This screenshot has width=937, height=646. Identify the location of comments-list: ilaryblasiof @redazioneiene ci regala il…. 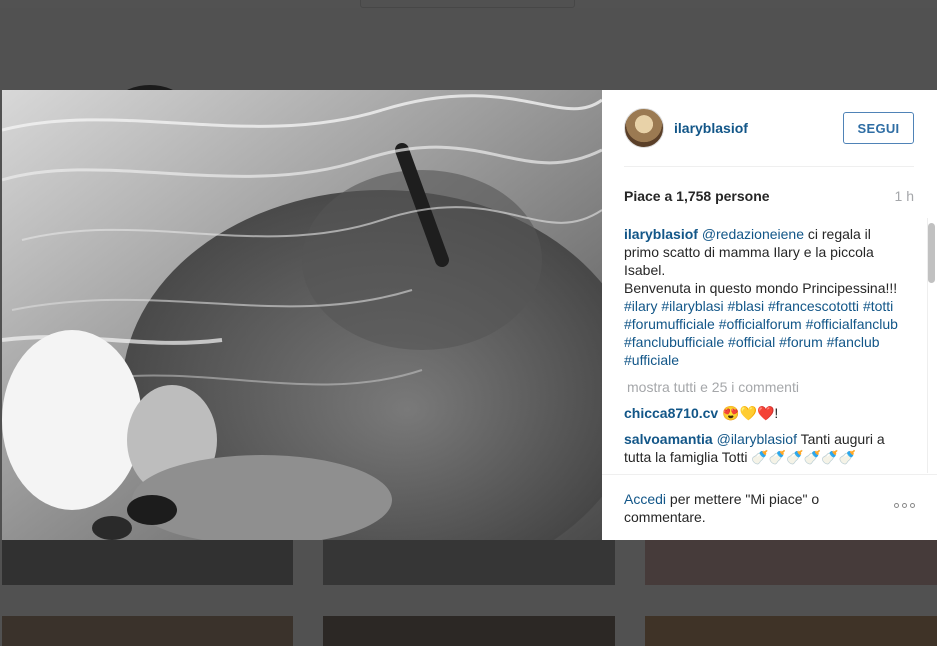
(772, 349).